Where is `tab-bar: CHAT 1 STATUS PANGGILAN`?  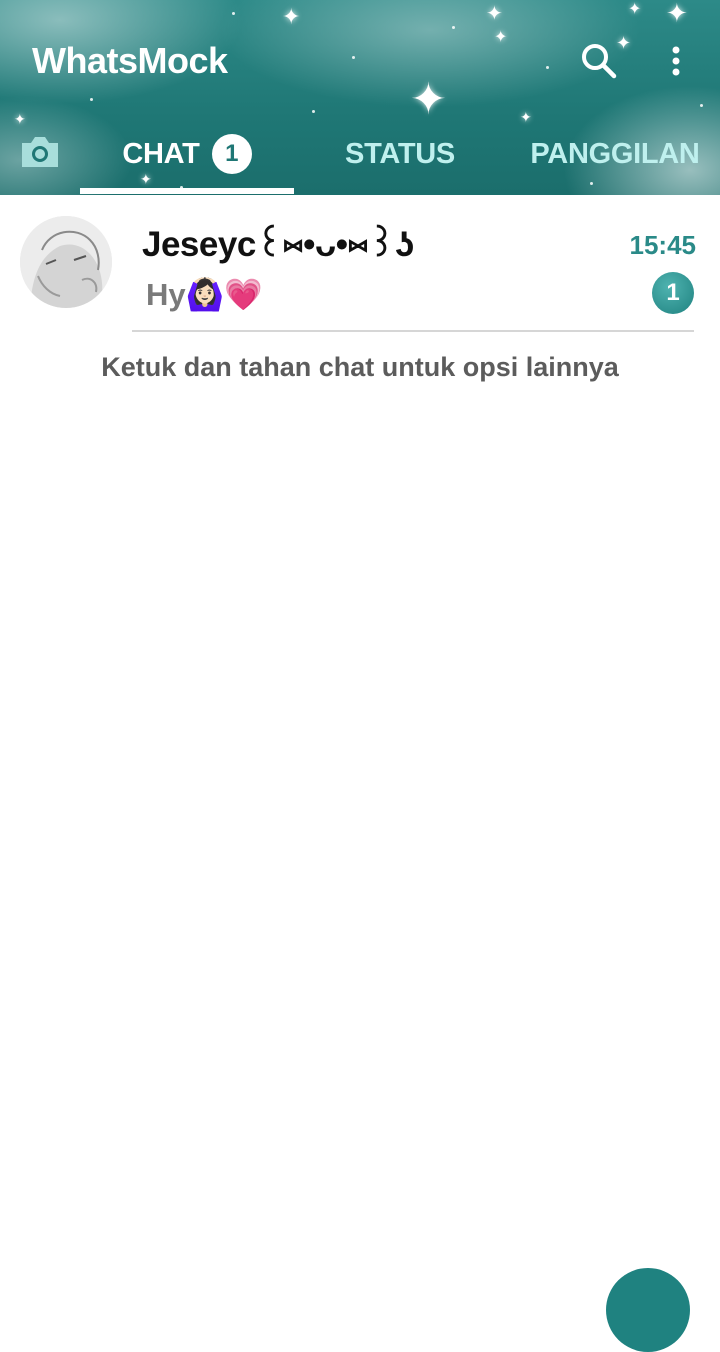
tab-bar: CHAT 1 STATUS PANGGILAN is located at coordinates (360, 157).